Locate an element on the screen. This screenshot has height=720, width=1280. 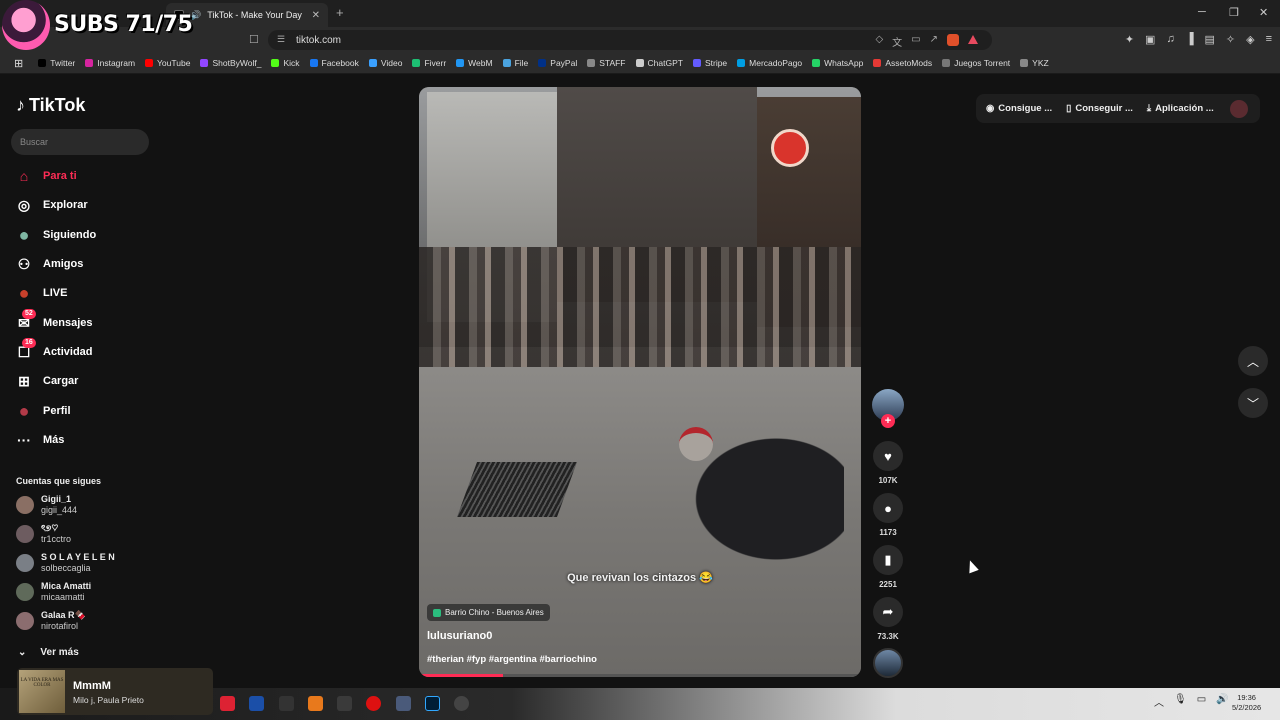
brave-shield-icon is located at coordinates (953, 40).